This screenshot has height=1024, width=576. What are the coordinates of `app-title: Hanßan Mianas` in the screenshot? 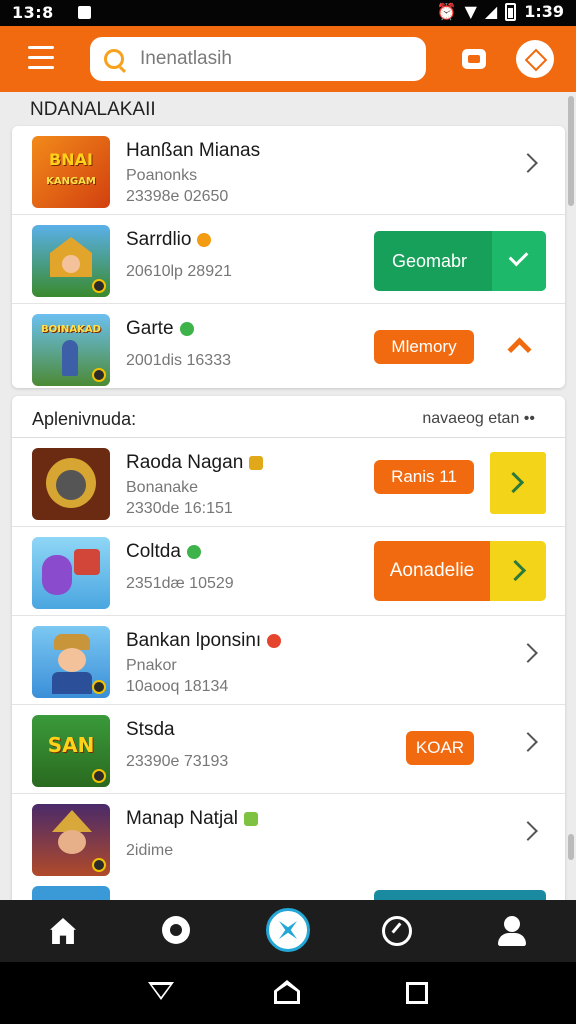 It's located at (193, 150).